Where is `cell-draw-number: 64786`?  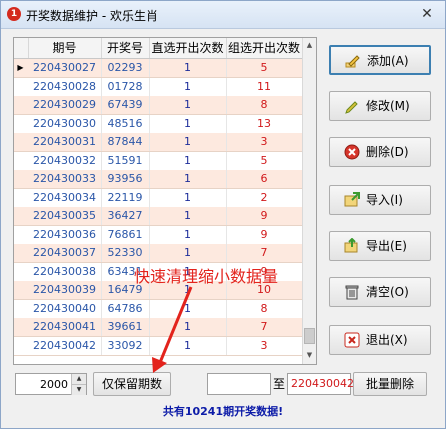
cell-draw-number: 64786 is located at coordinates (125, 308).